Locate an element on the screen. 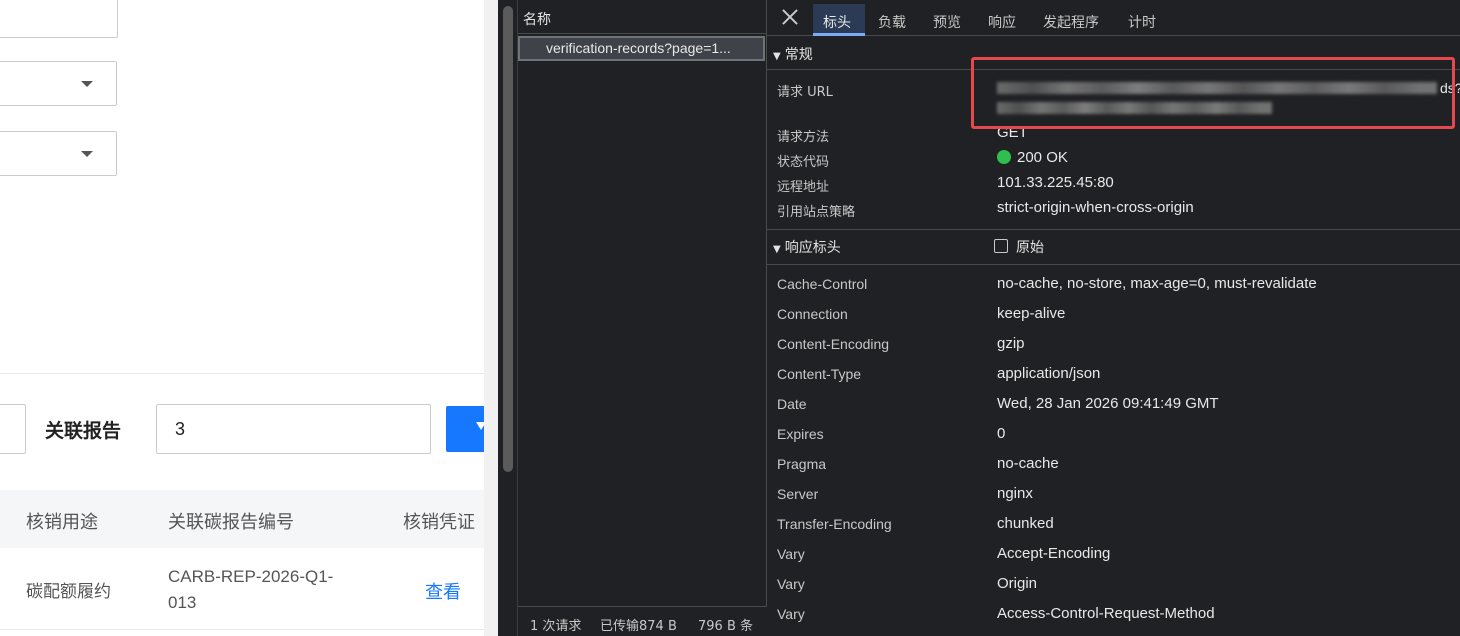 Image resolution: width=1460 pixels, height=636 pixels. column-header-report-code: 关联碳报告编号 is located at coordinates (231, 522).